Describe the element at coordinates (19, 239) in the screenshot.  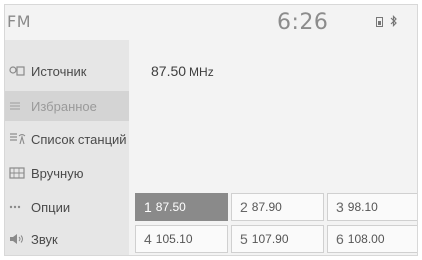
I see `speaker-icon` at that location.